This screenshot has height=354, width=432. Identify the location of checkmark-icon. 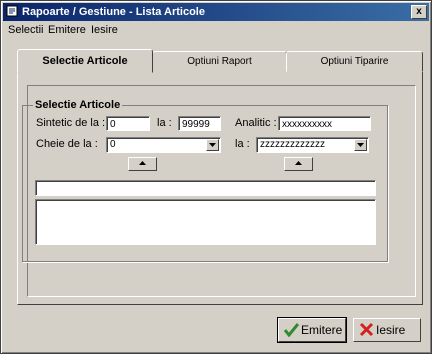
(291, 330).